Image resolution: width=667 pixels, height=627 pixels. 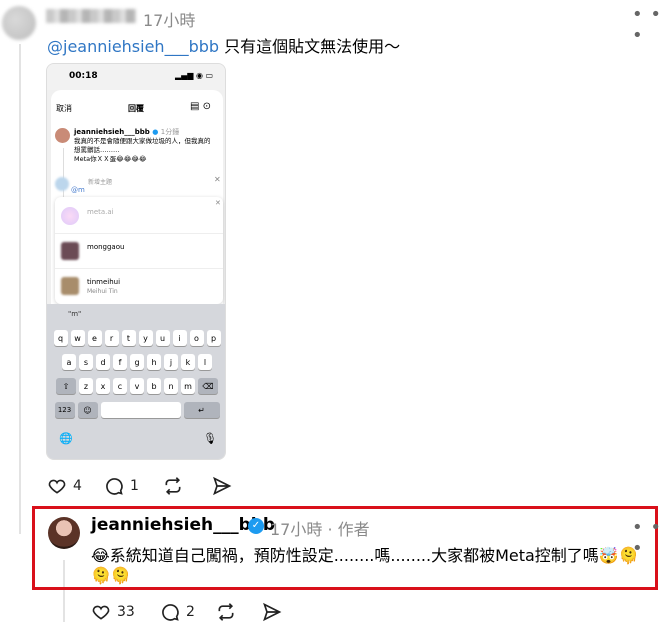 I want to click on keyboard-row-4: 123 ☺ ↵, so click(x=136, y=410).